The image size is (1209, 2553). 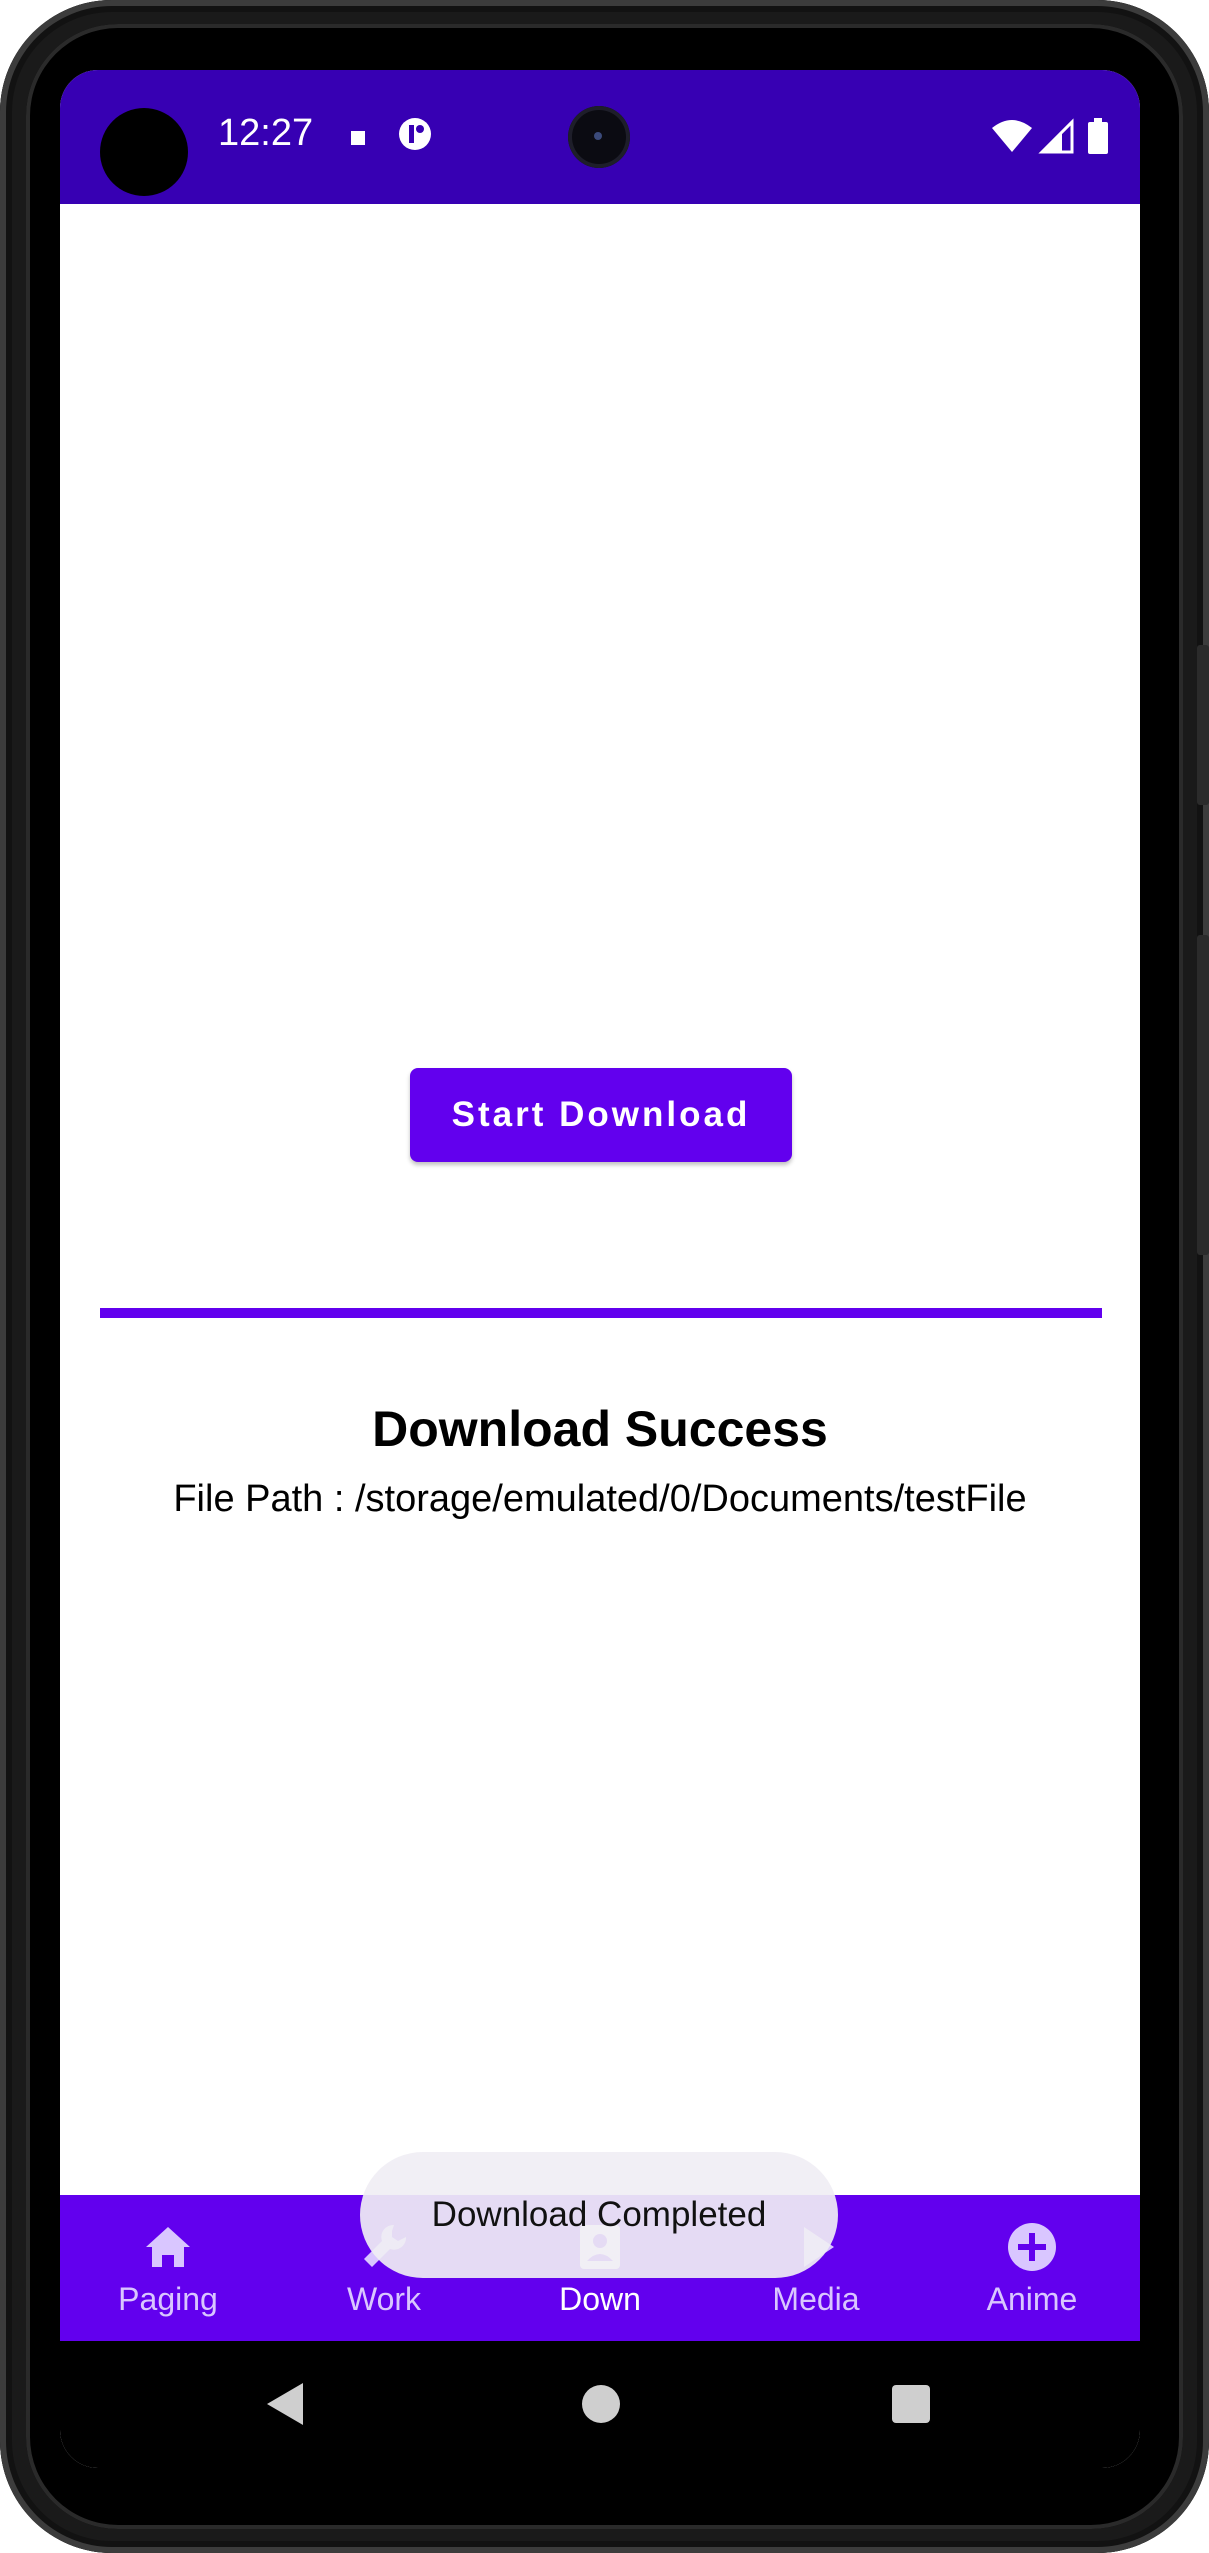 I want to click on home-button-icon, so click(x=601, y=2404).